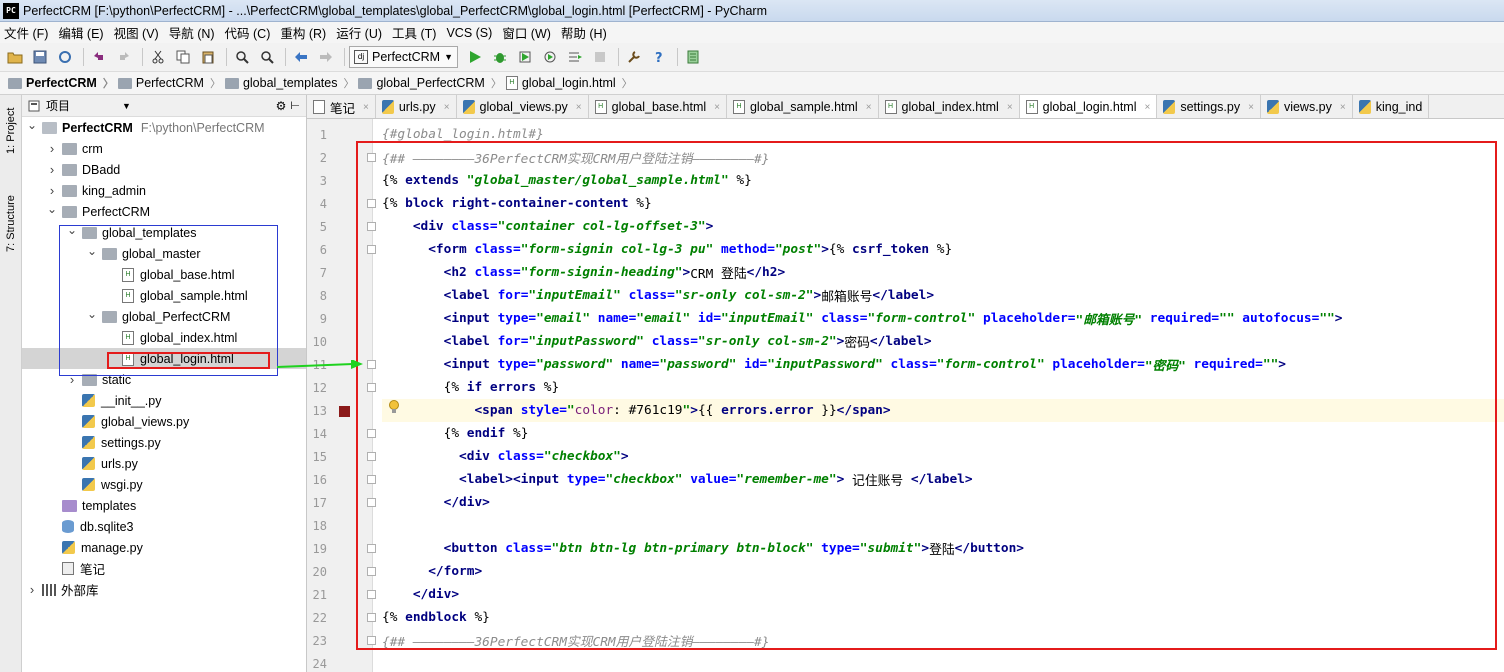 This screenshot has width=1504, height=672. Describe the element at coordinates (525, 57) in the screenshot. I see `run-coverage-icon` at that location.